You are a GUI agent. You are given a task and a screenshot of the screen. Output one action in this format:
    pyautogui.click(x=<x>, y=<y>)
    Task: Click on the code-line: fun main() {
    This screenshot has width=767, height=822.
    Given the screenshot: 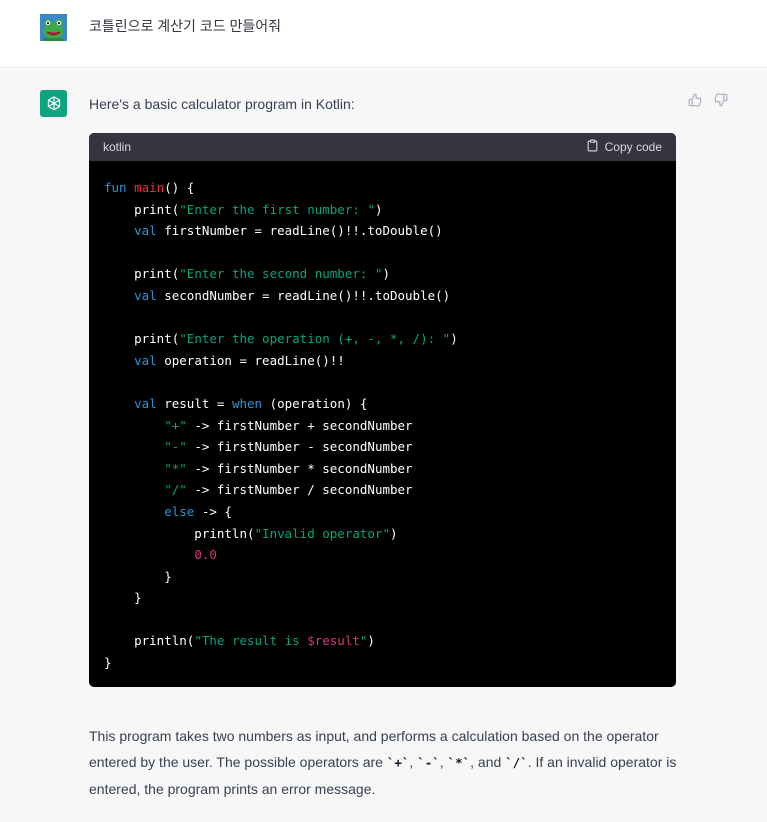 What is the action you would take?
    pyautogui.click(x=382, y=188)
    